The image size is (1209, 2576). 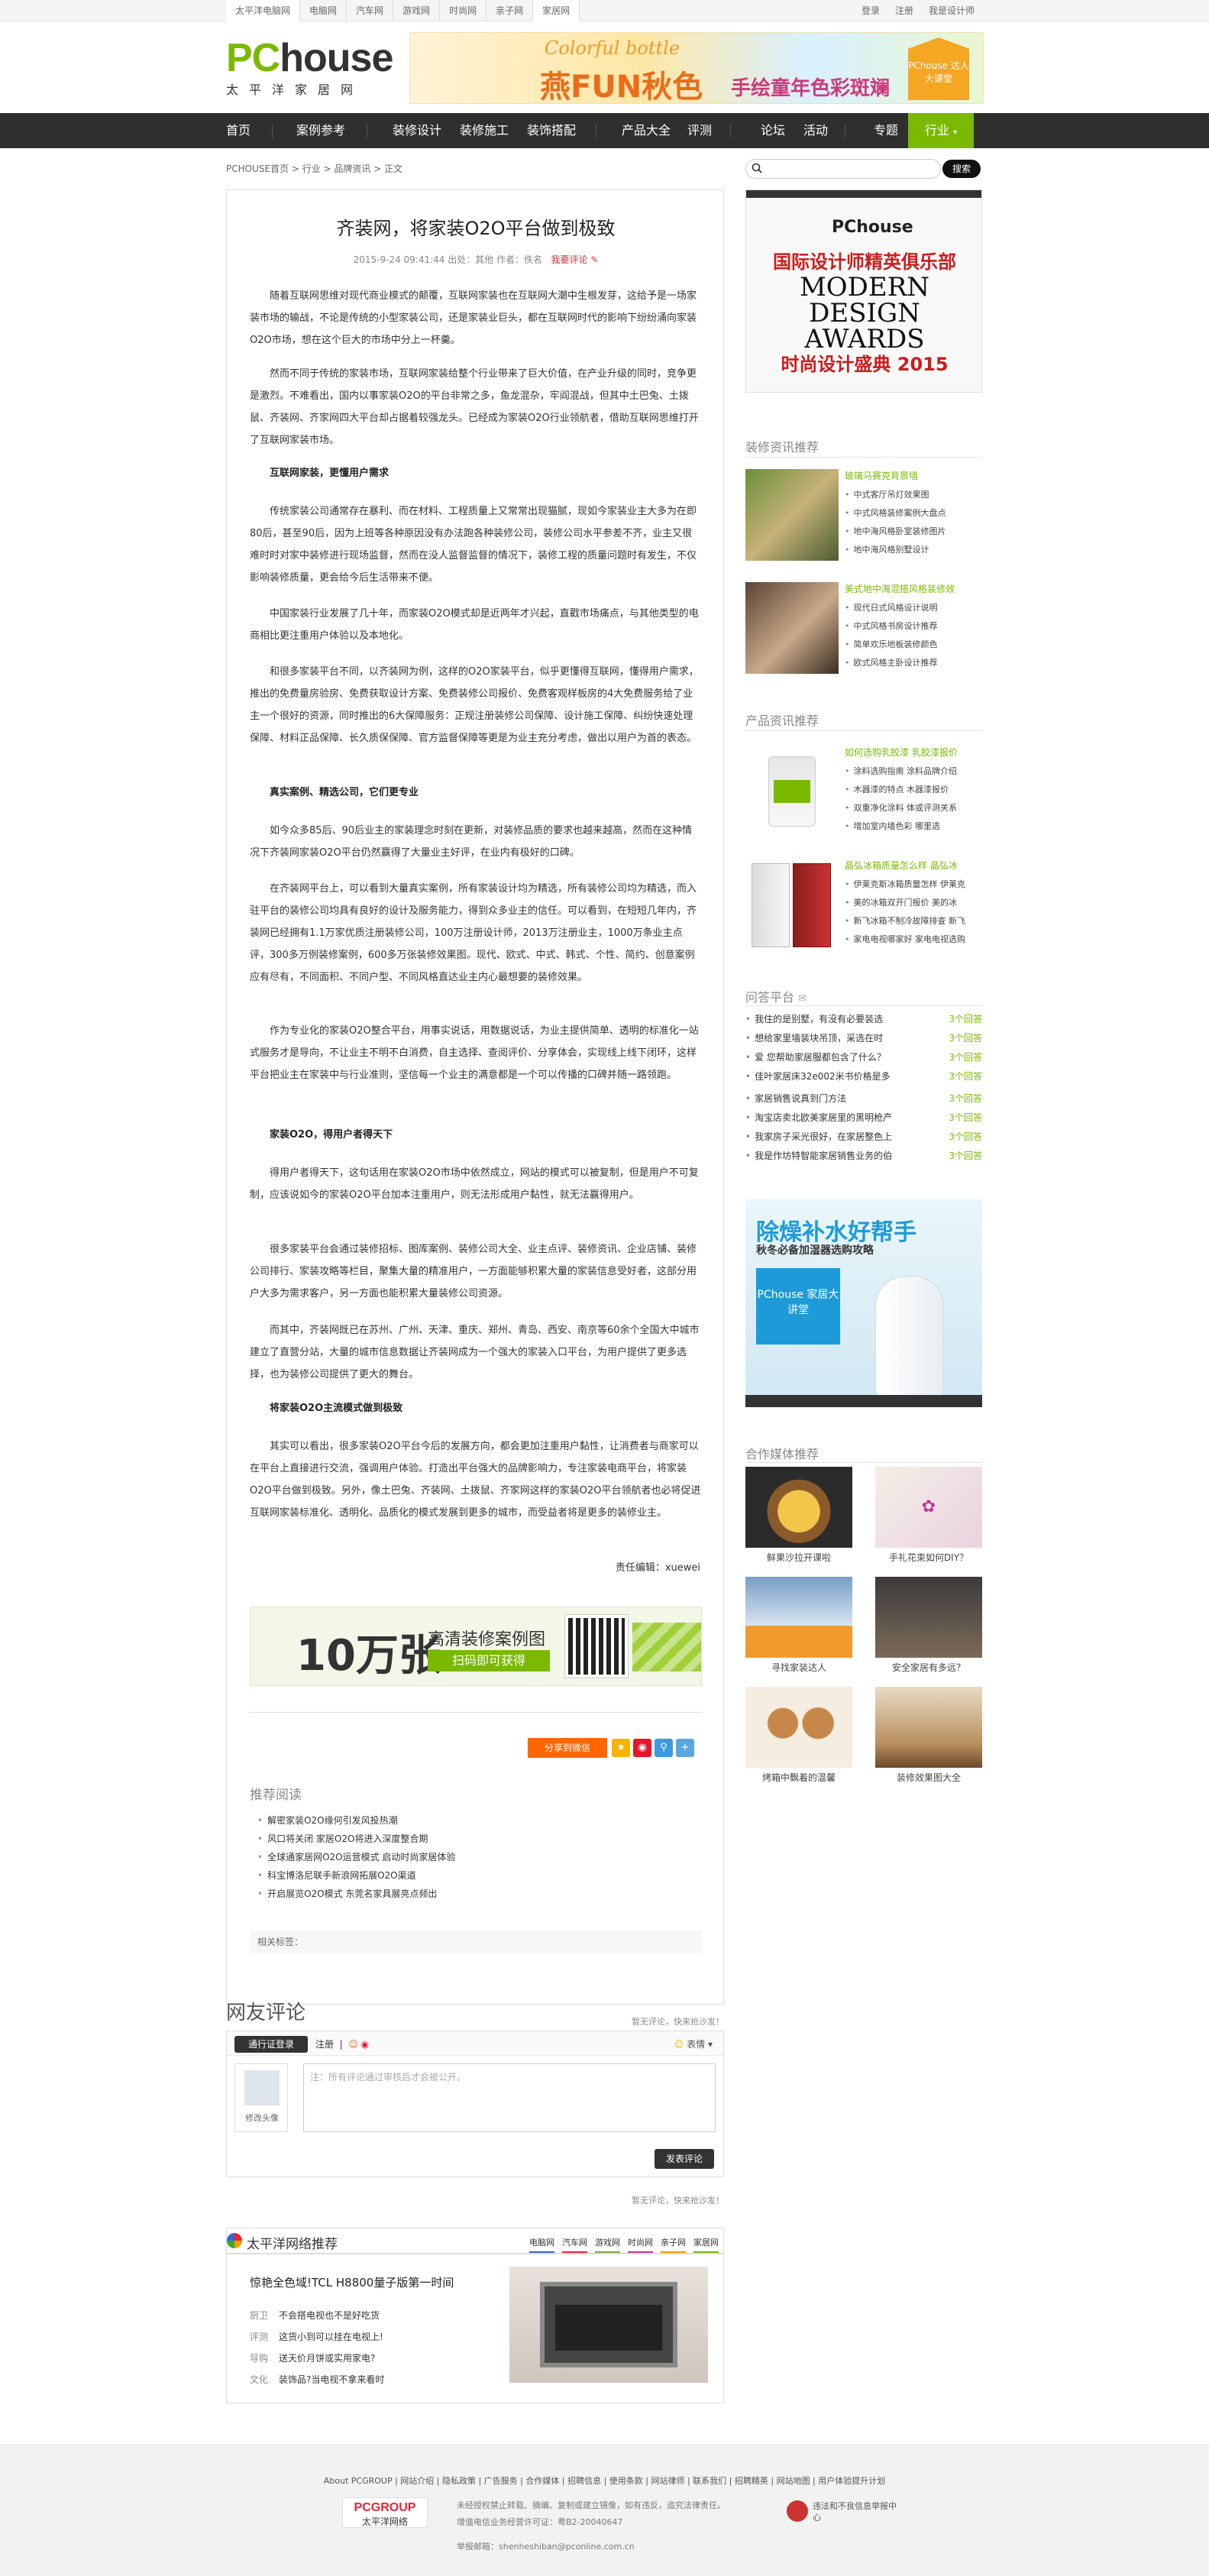 I want to click on qzone-icon: ★, so click(x=621, y=1748).